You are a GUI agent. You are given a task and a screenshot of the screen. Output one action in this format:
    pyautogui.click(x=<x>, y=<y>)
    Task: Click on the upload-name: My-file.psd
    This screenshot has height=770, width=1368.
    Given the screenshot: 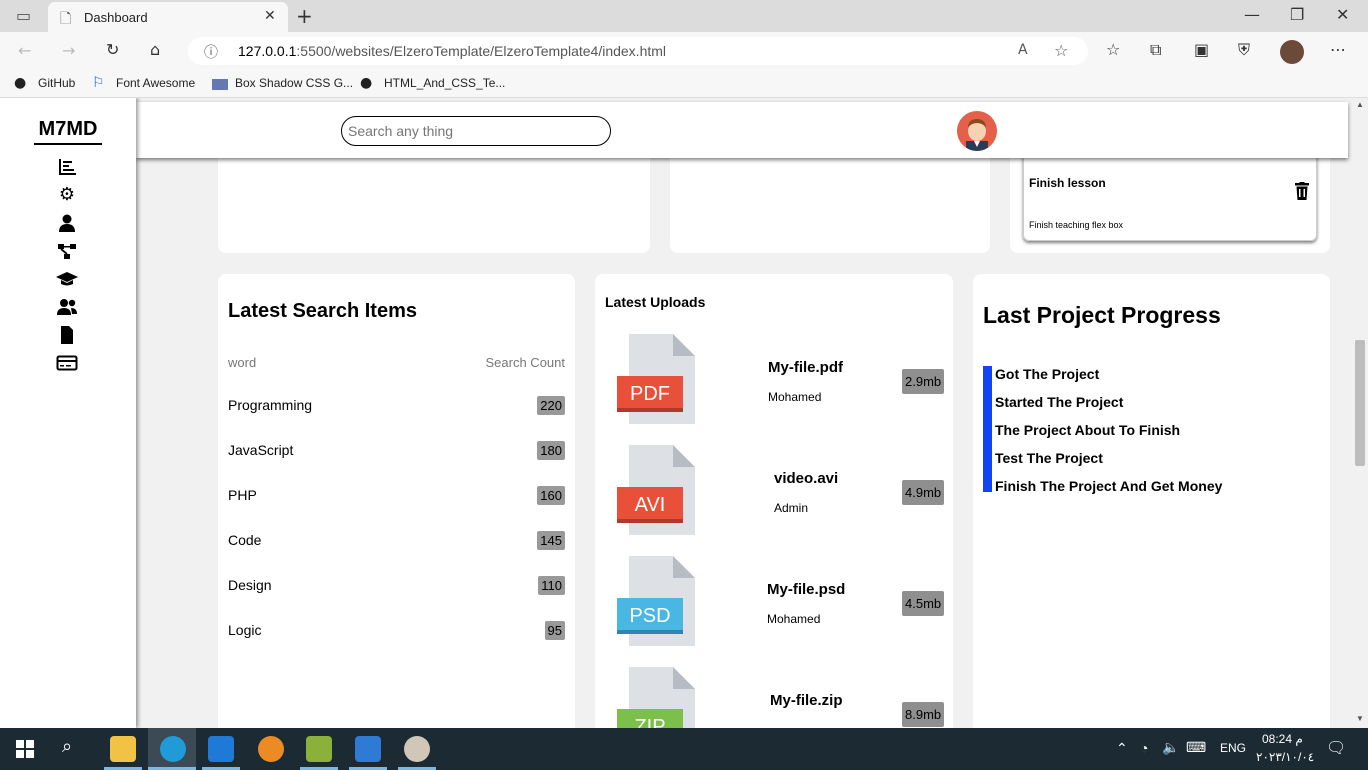 What is the action you would take?
    pyautogui.click(x=806, y=589)
    